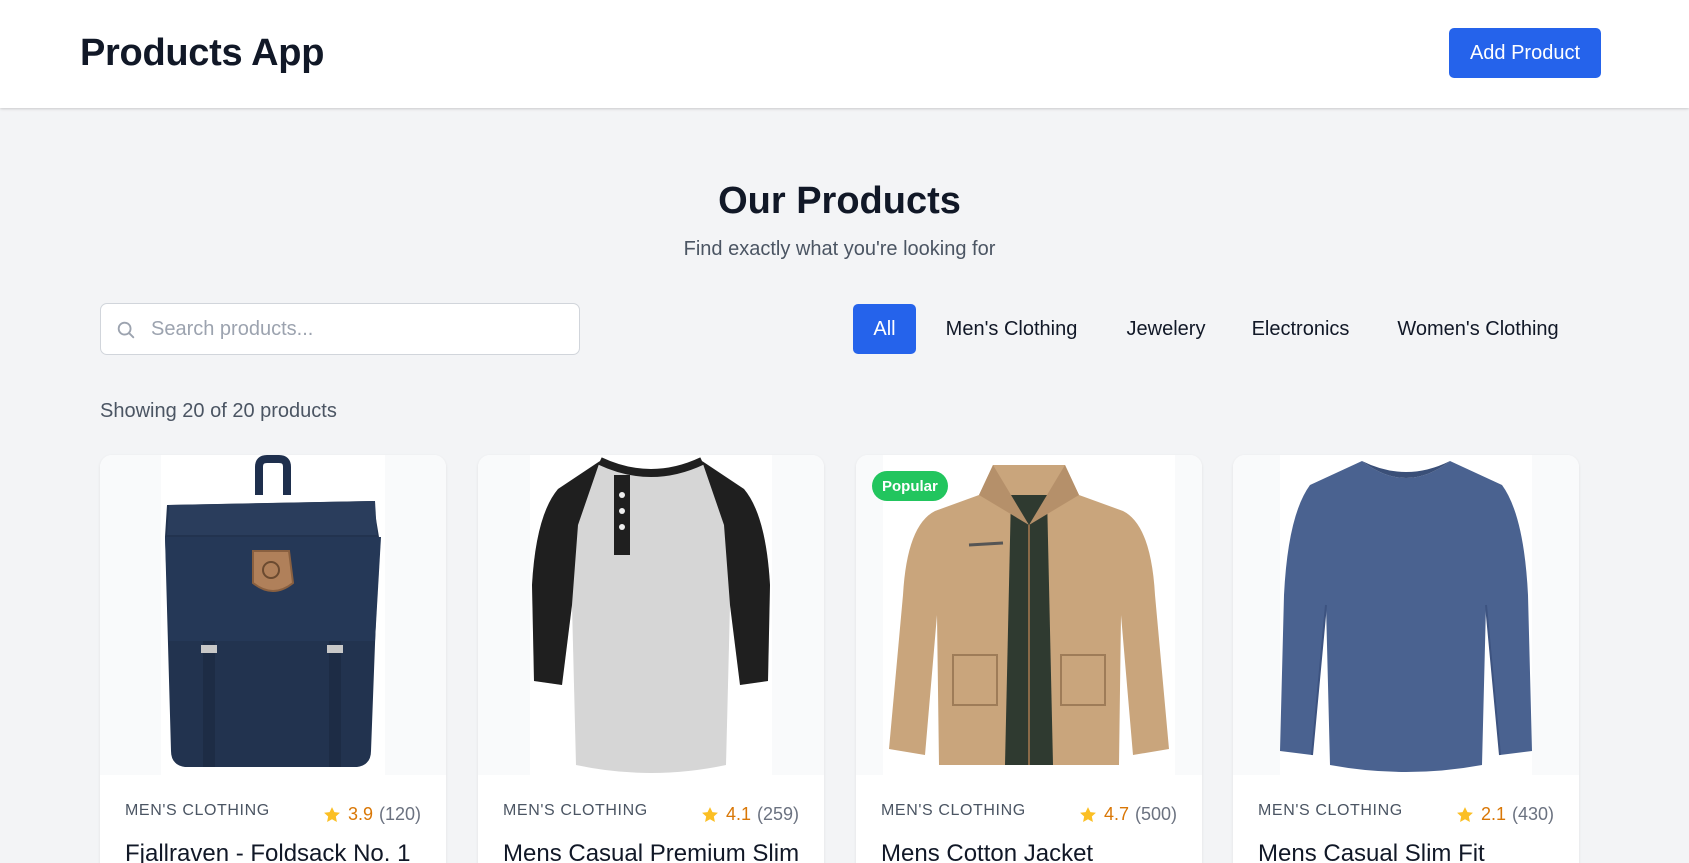  I want to click on rating-score: 3.9, so click(360, 814).